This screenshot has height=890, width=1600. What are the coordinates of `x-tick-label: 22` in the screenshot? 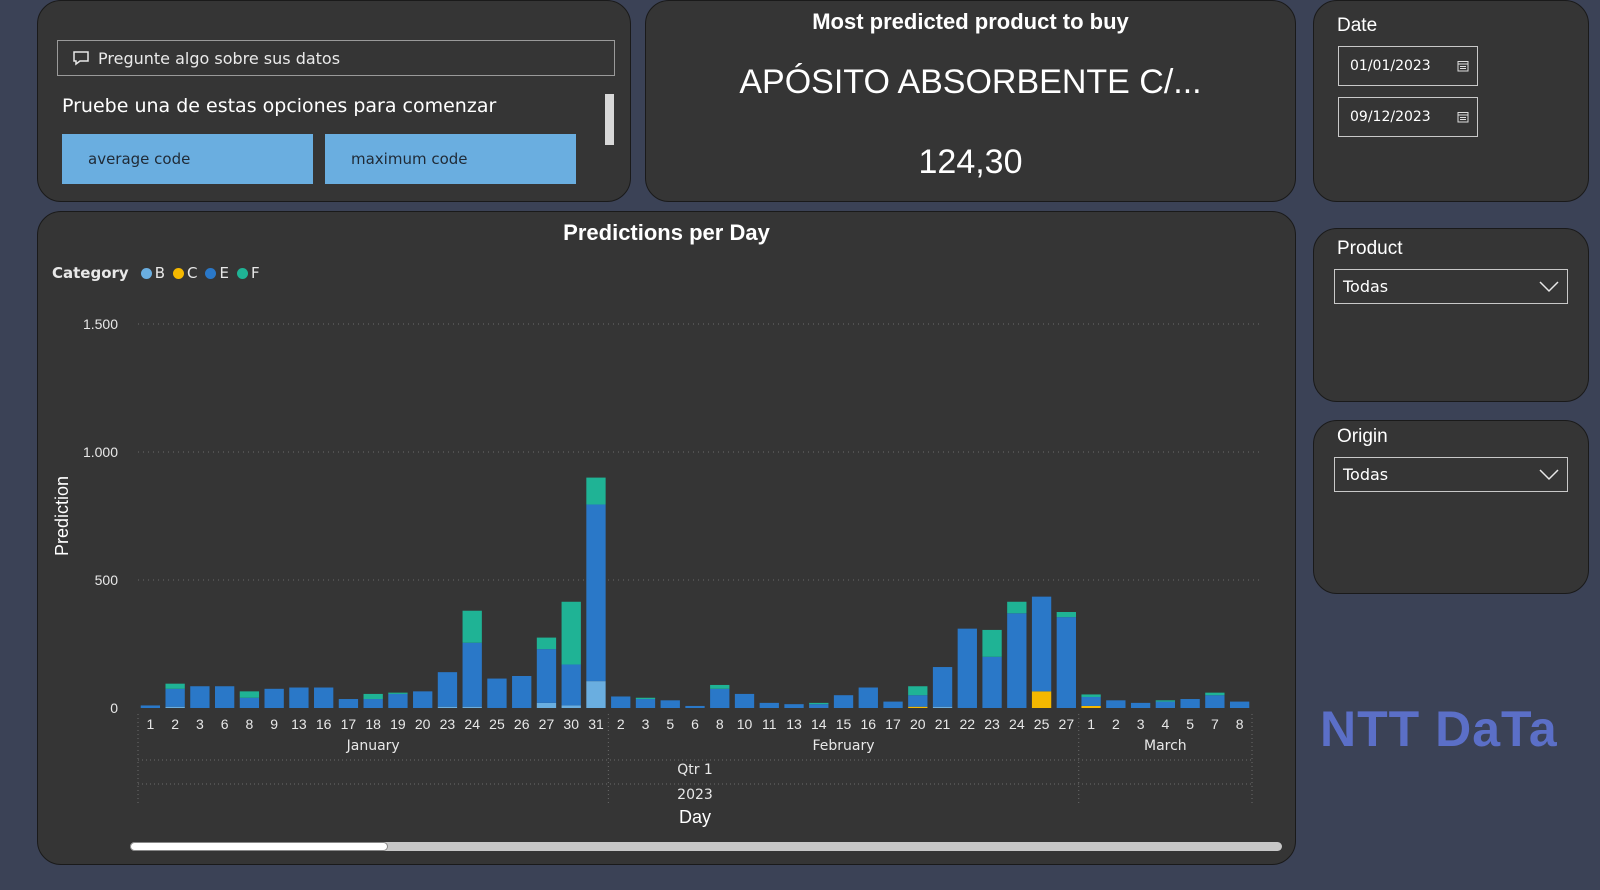 It's located at (968, 724).